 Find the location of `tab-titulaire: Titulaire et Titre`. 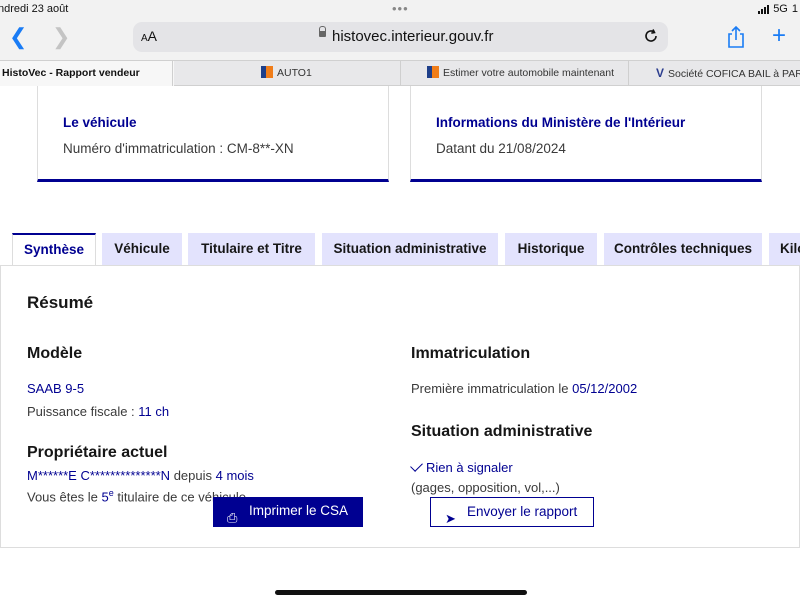

tab-titulaire: Titulaire et Titre is located at coordinates (251, 249).